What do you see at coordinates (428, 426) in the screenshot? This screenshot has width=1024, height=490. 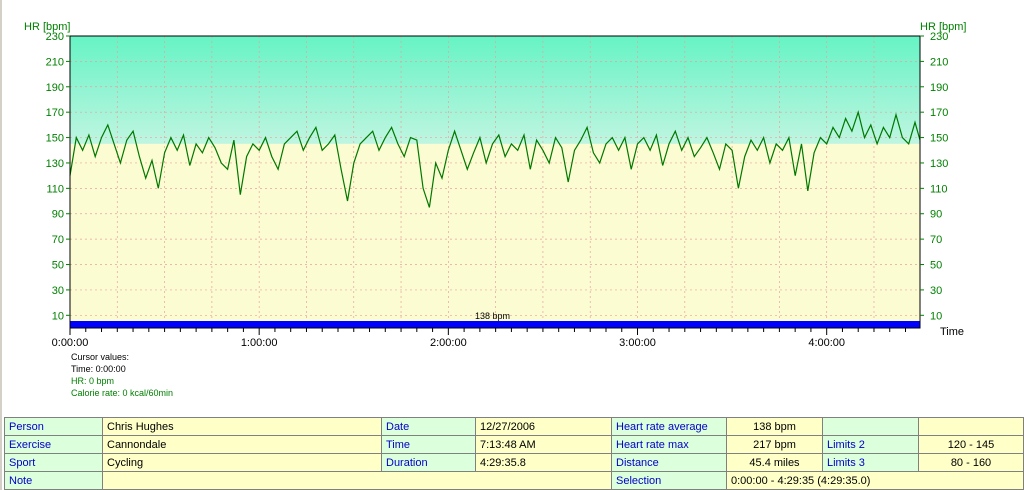 I see `info-label: Date` at bounding box center [428, 426].